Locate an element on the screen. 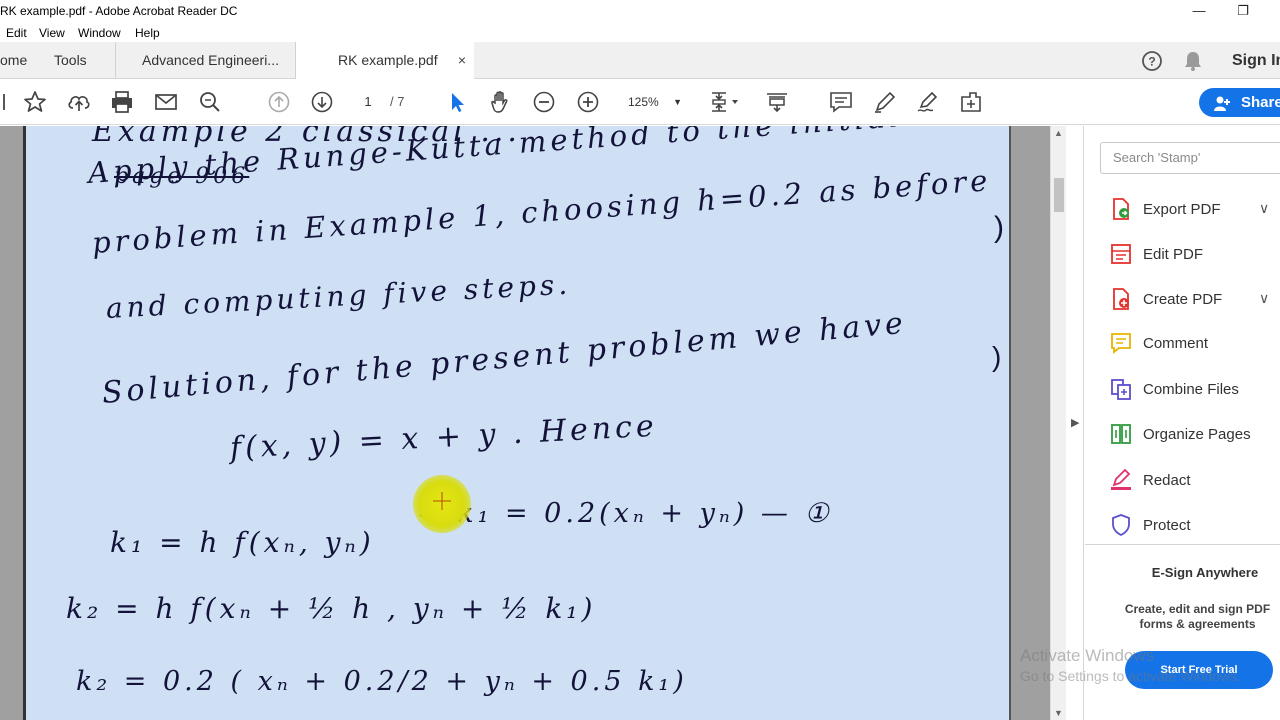  tool-protect: Protect is located at coordinates (1182, 526).